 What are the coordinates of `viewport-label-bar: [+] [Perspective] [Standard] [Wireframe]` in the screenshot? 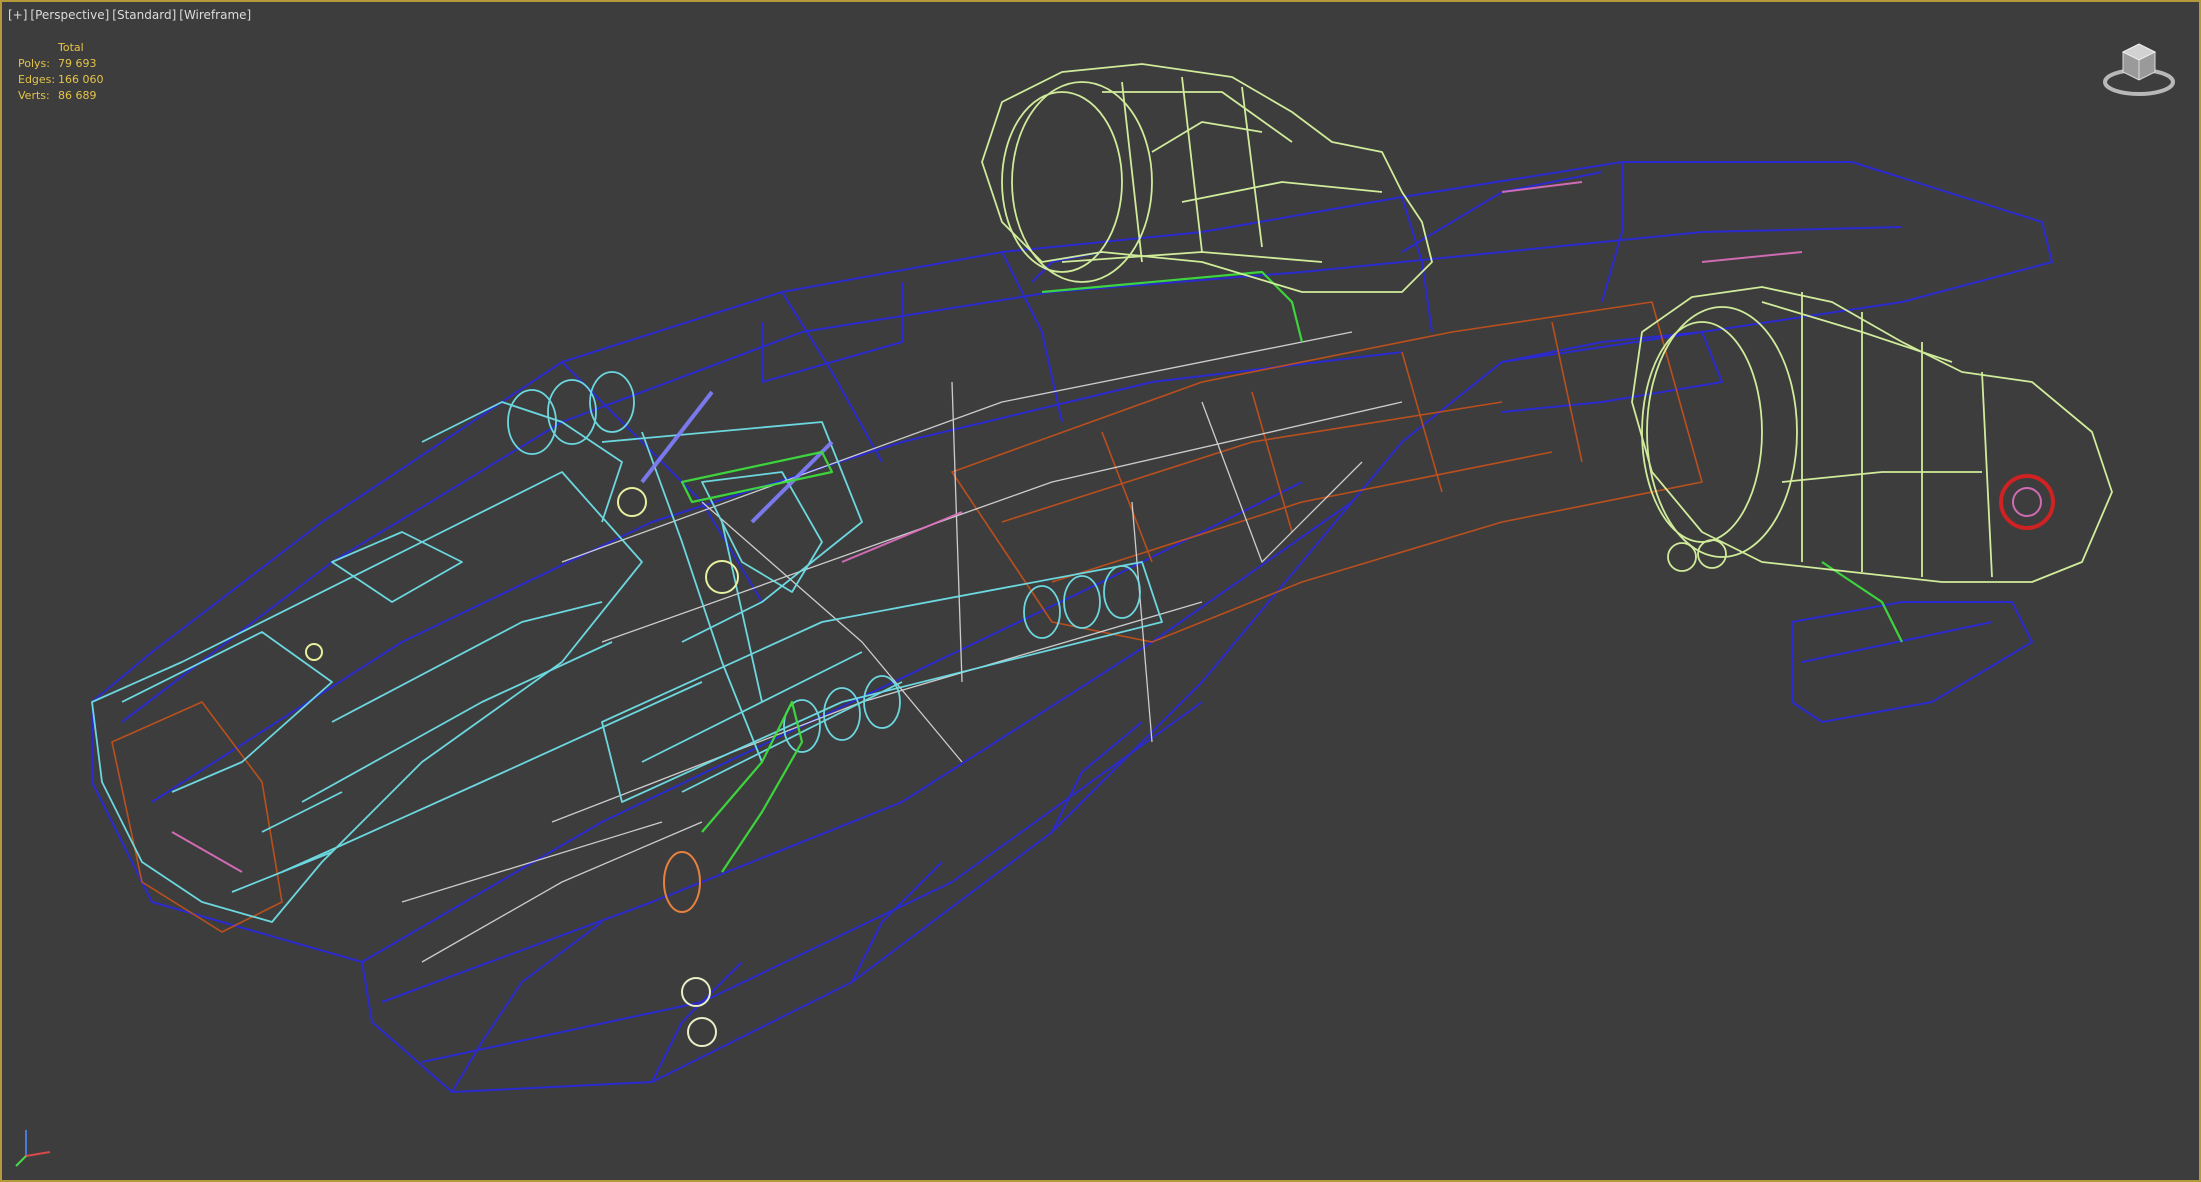 It's located at (131, 15).